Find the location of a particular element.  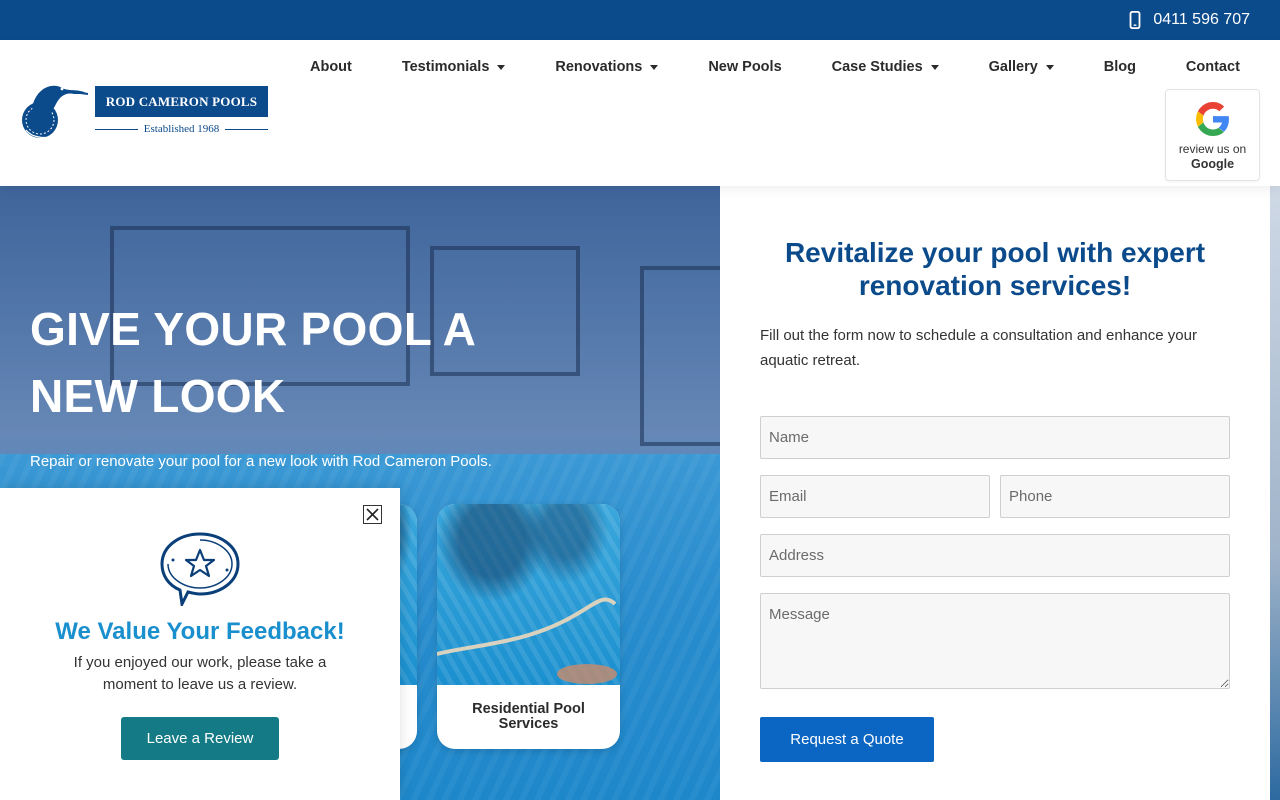

phone-input is located at coordinates (1115, 496).